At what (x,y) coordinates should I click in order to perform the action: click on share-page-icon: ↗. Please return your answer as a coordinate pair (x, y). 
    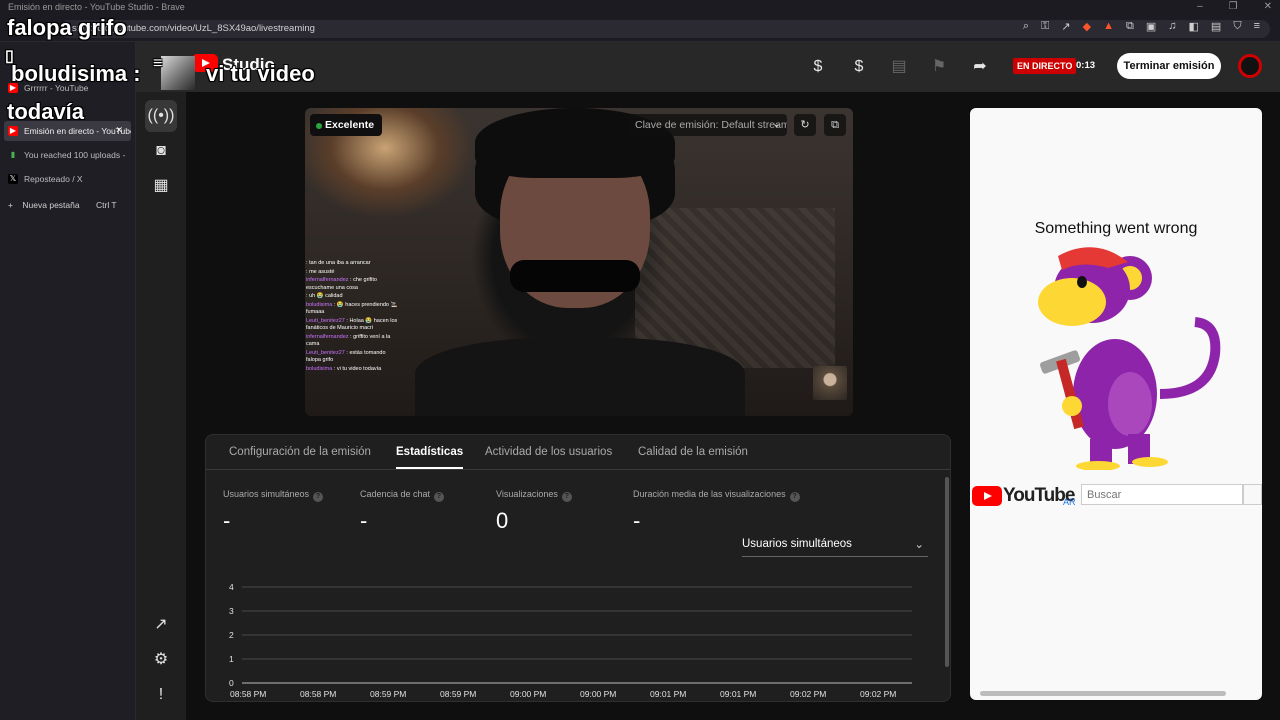
    Looking at the image, I should click on (1065, 26).